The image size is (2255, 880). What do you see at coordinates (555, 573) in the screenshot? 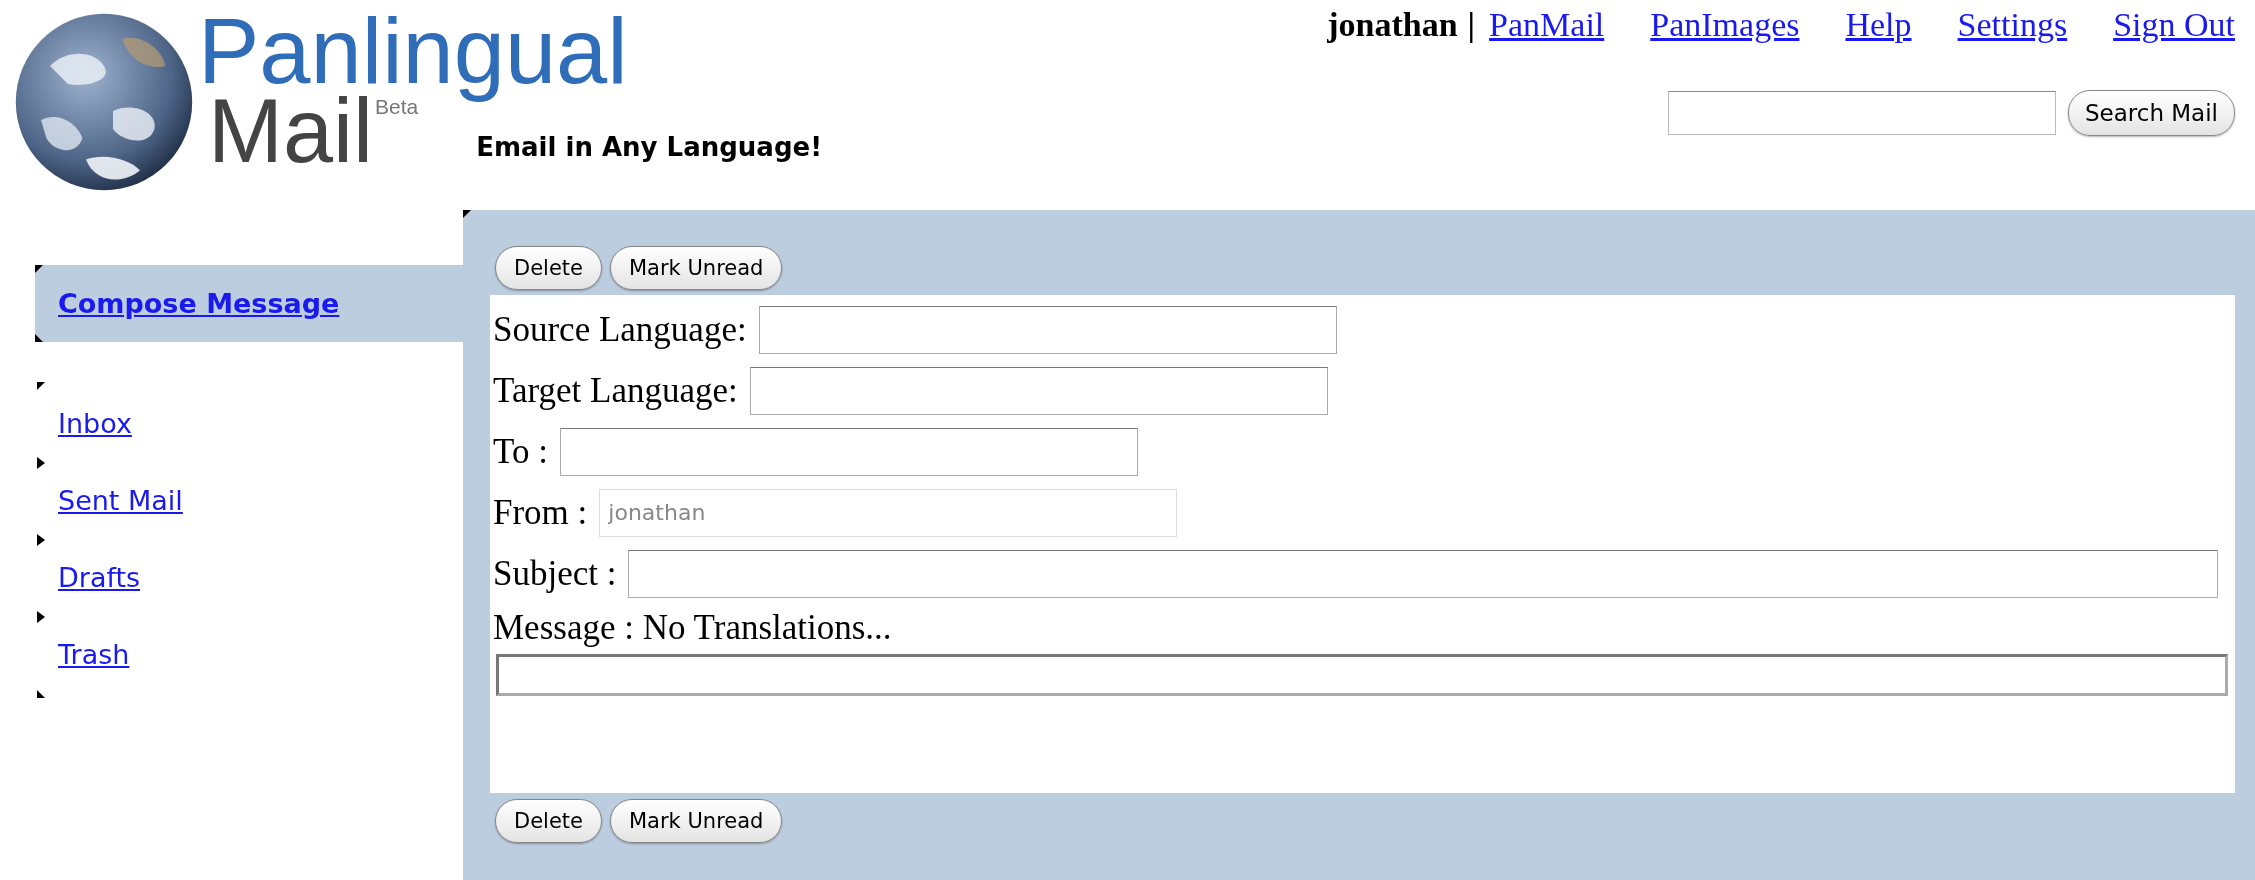
I see `field-label: Subject :` at bounding box center [555, 573].